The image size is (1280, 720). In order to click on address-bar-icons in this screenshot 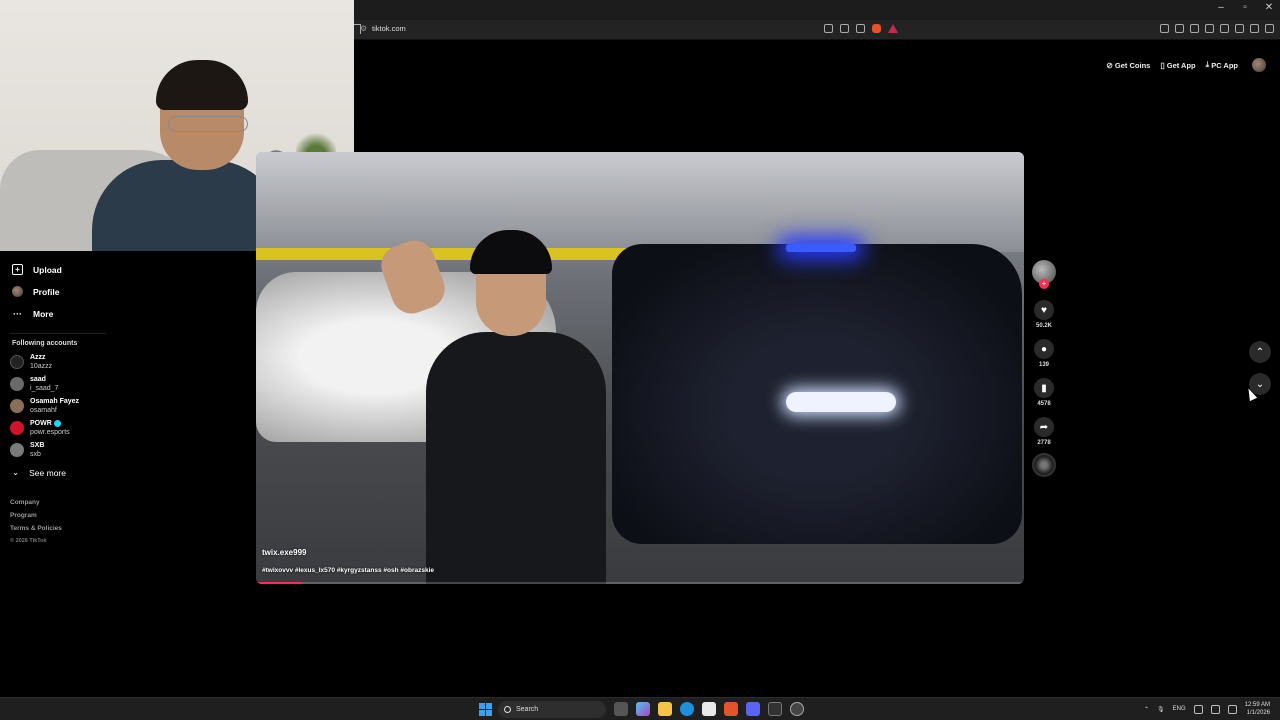, I will do `click(861, 28)`.